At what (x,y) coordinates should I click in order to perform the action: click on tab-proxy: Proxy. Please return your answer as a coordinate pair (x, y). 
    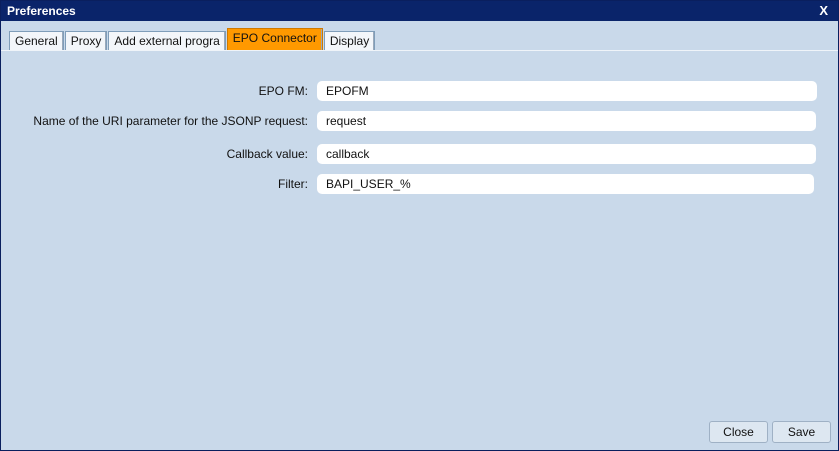
    Looking at the image, I should click on (86, 40).